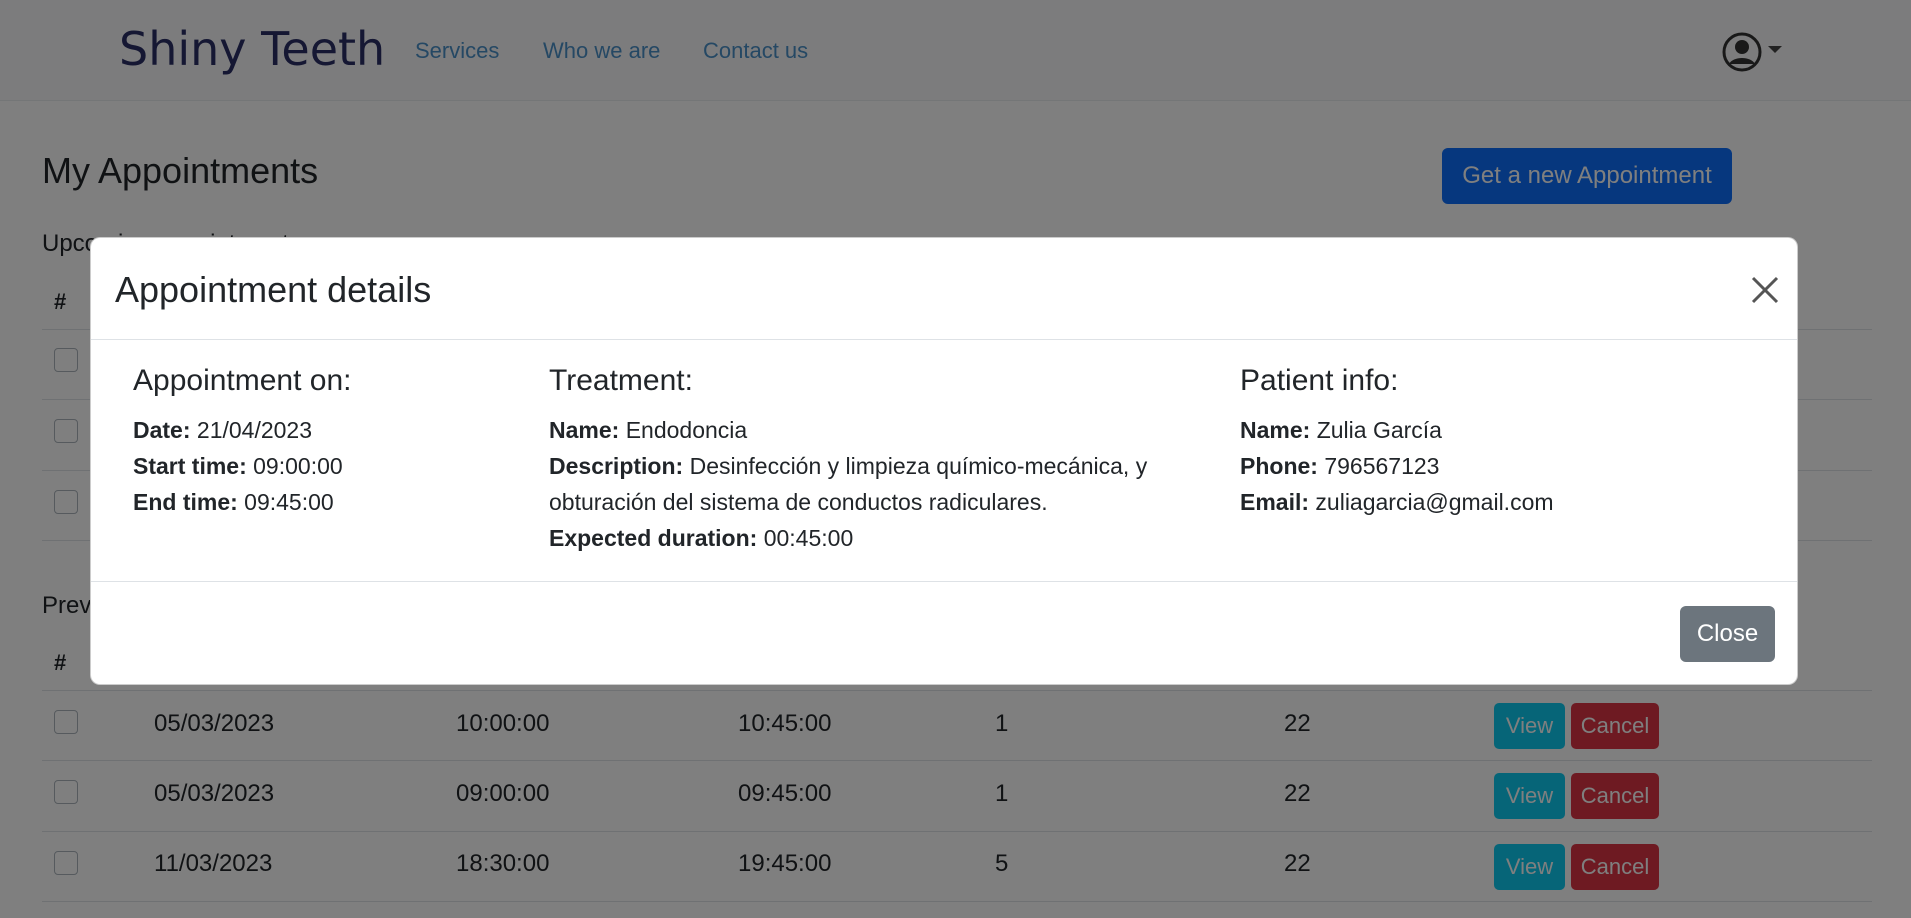 This screenshot has width=1911, height=918. I want to click on patient-email: Email: zuliagarcia@gmail.com, so click(1397, 502).